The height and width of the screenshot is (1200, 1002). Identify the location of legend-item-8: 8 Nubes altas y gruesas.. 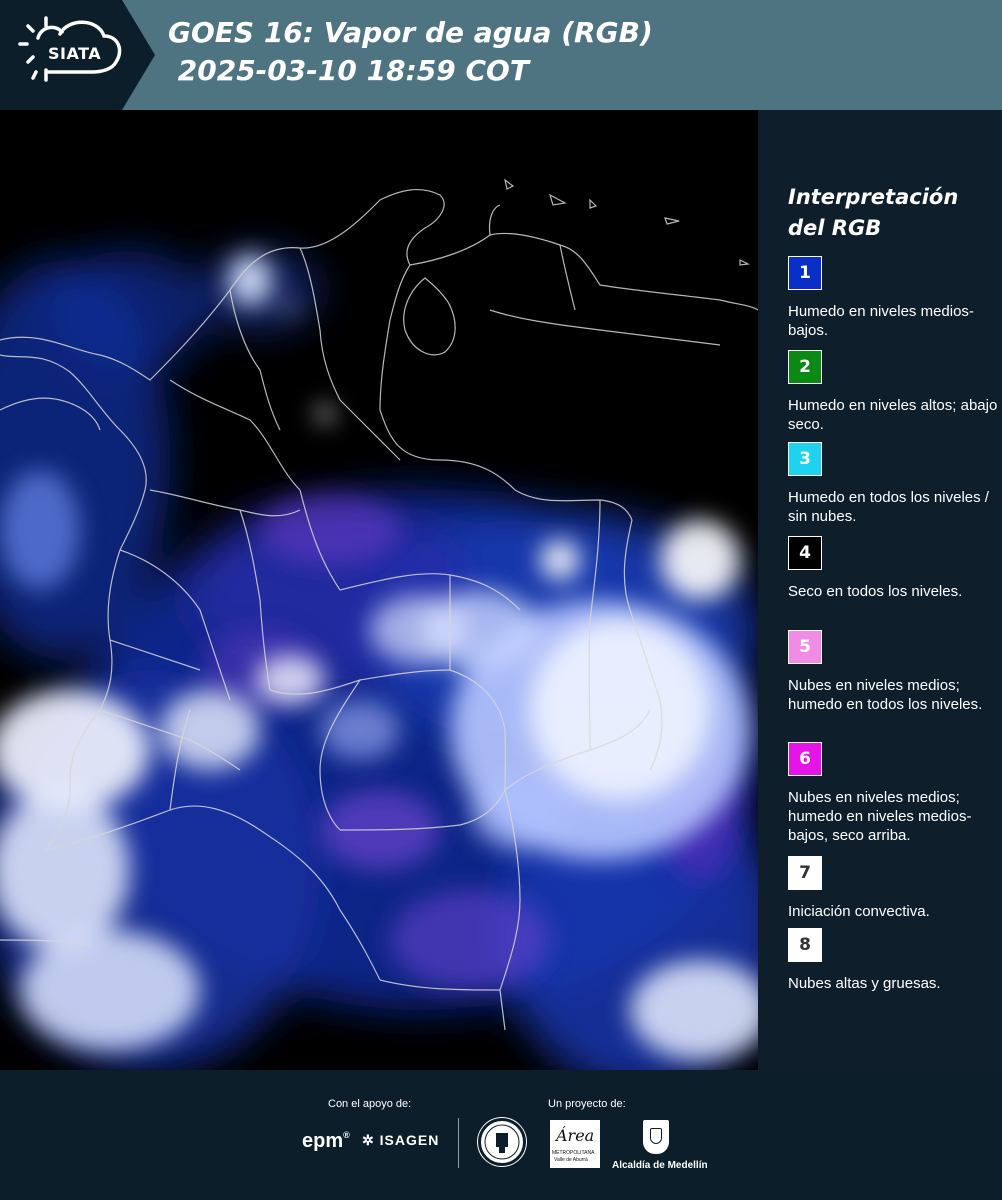
(893, 960).